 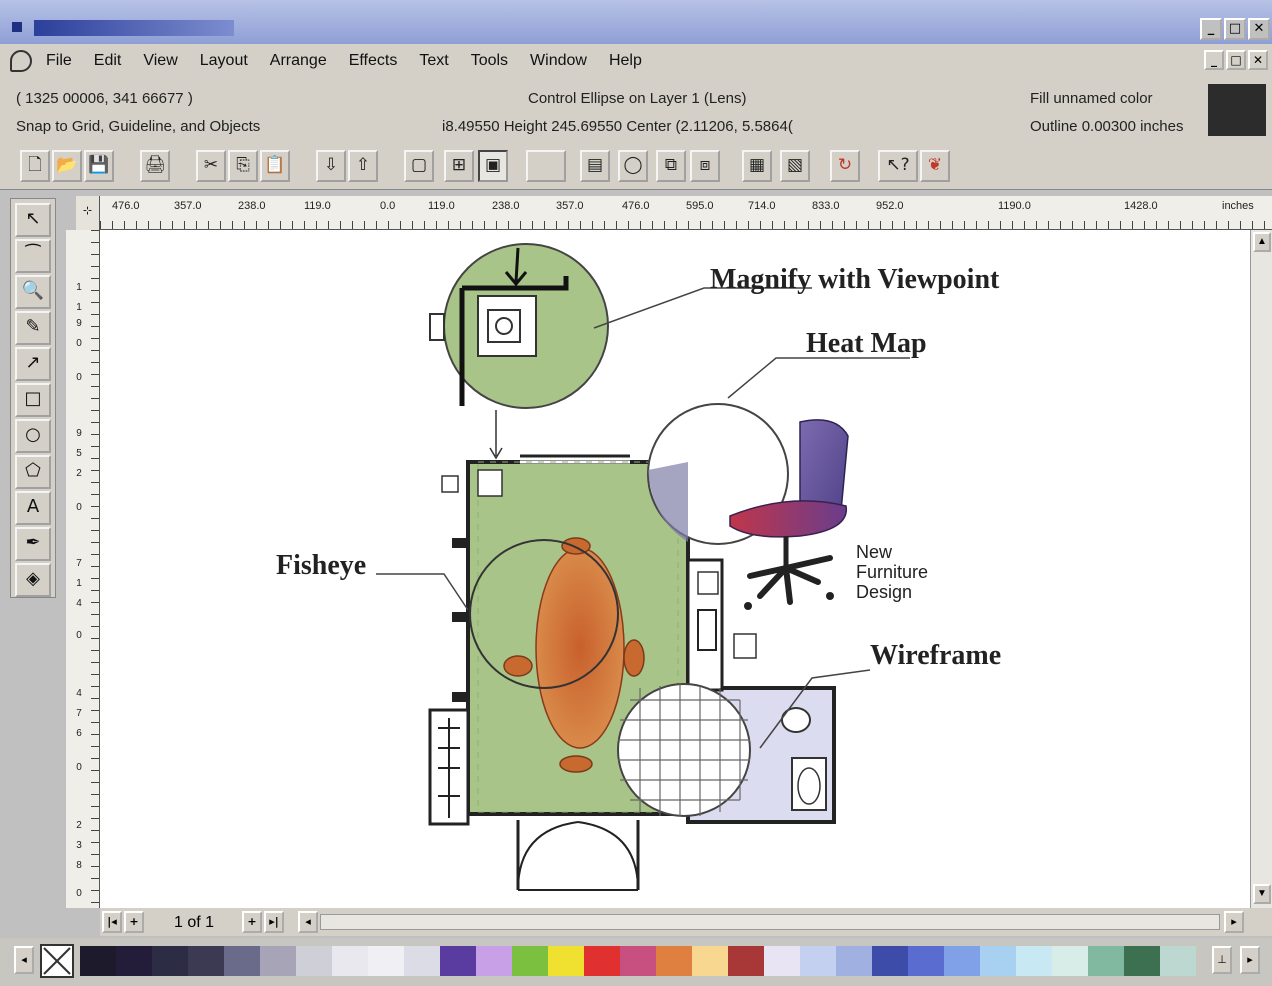 I want to click on full-screen-preview-icon: ▢, so click(x=419, y=166).